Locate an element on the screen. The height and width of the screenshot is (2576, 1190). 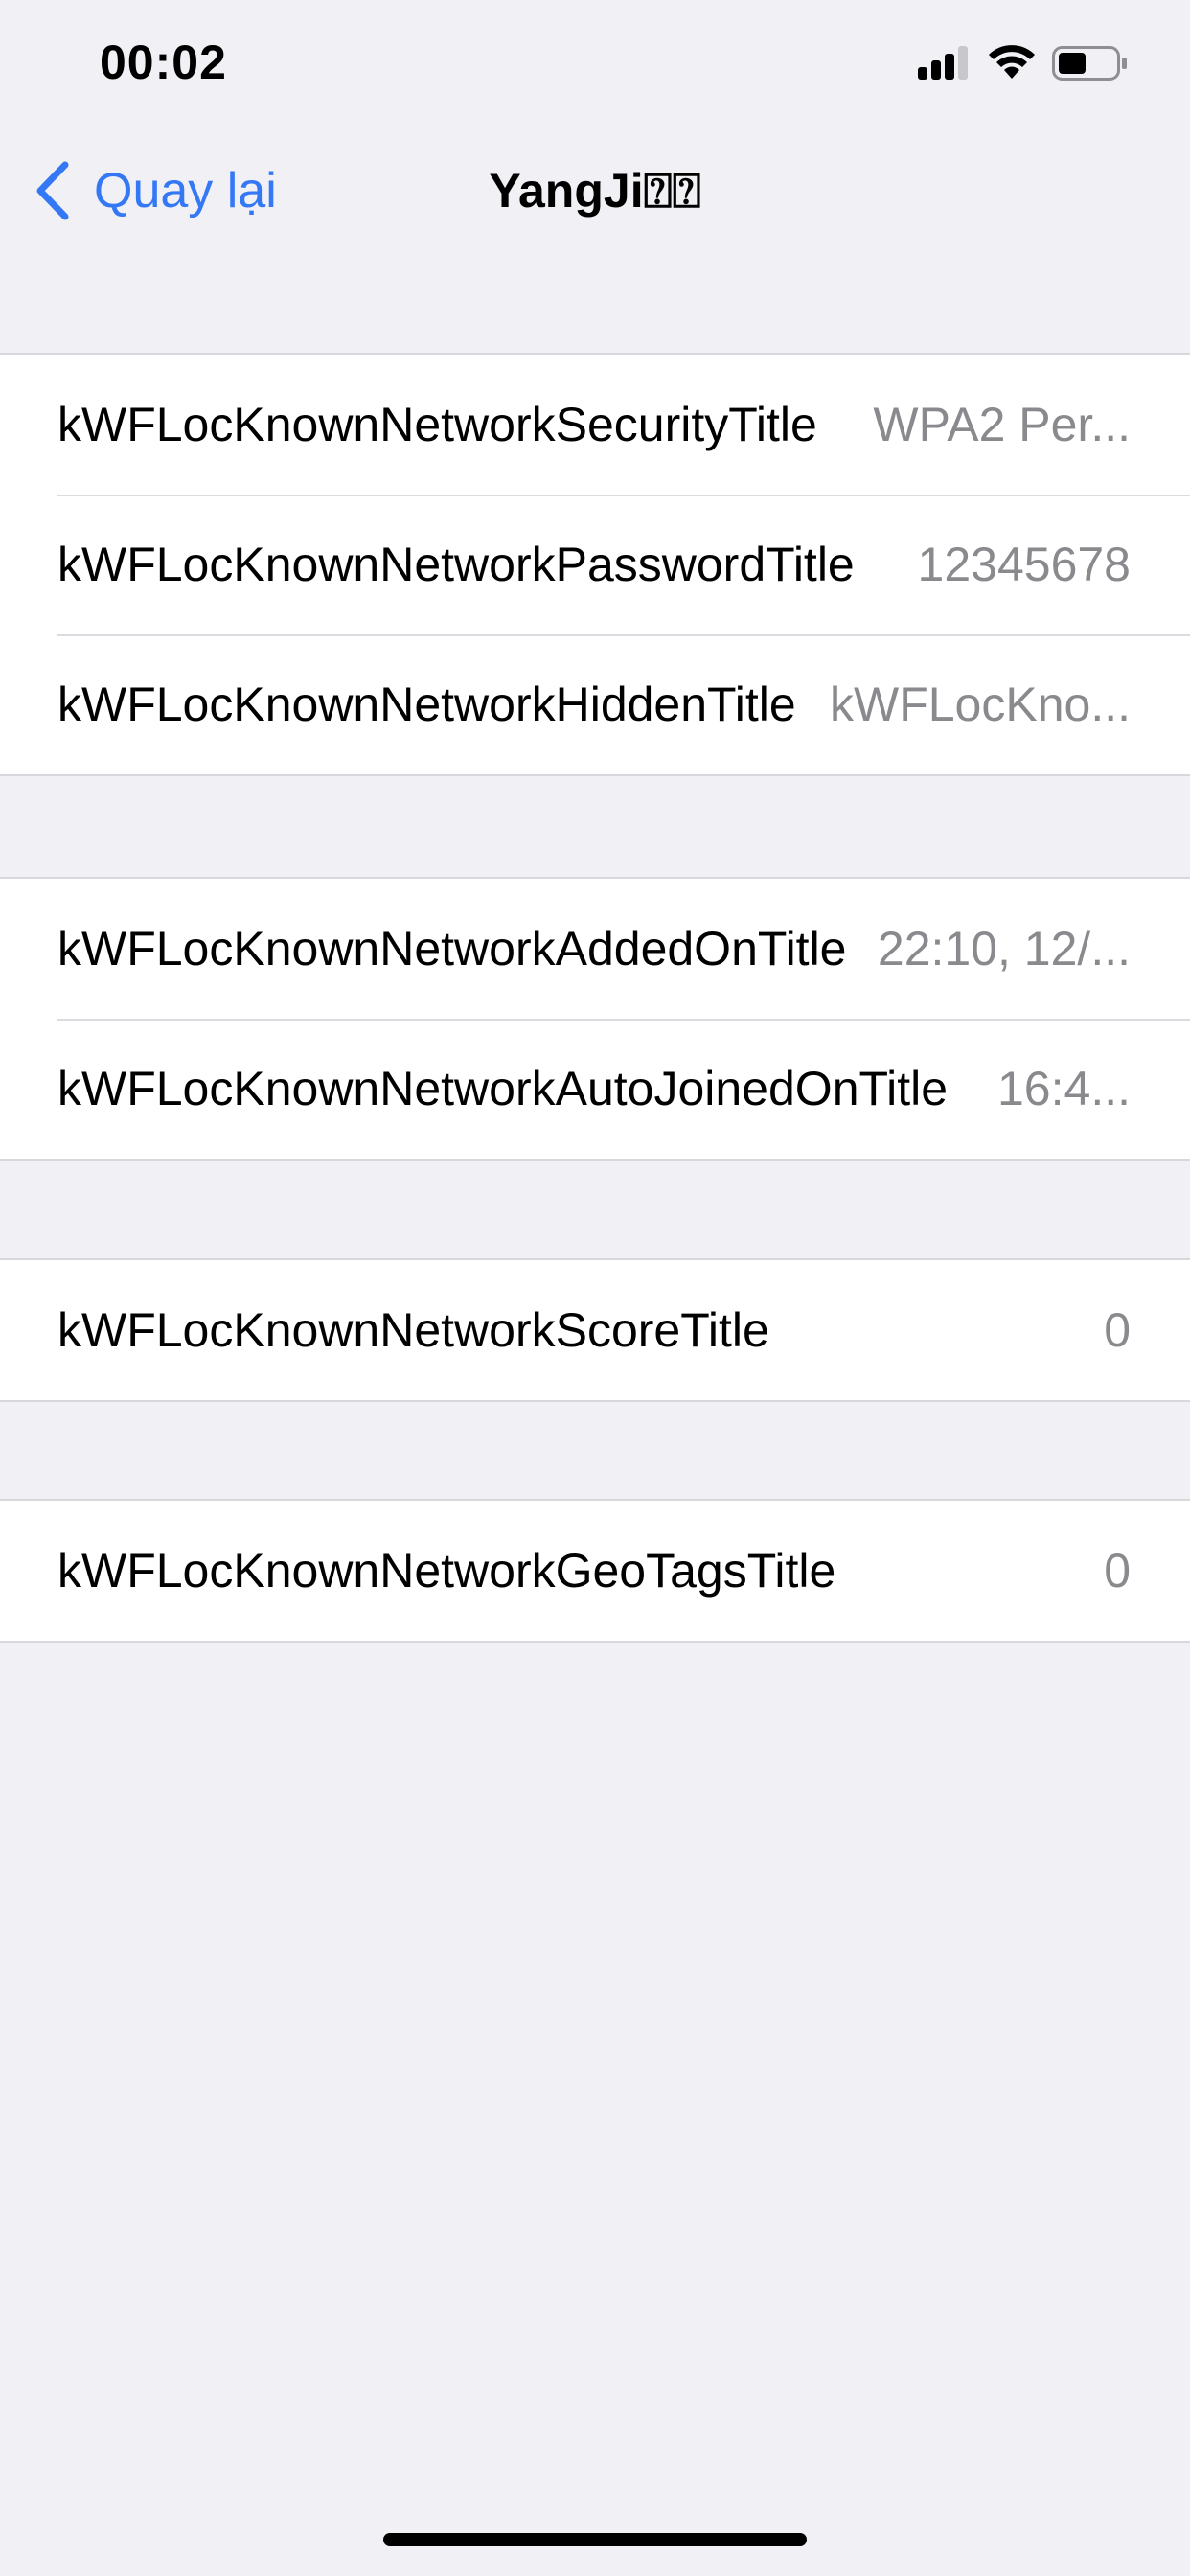
row-title: kWFLocKnownNetworkHiddenTitle is located at coordinates (427, 704).